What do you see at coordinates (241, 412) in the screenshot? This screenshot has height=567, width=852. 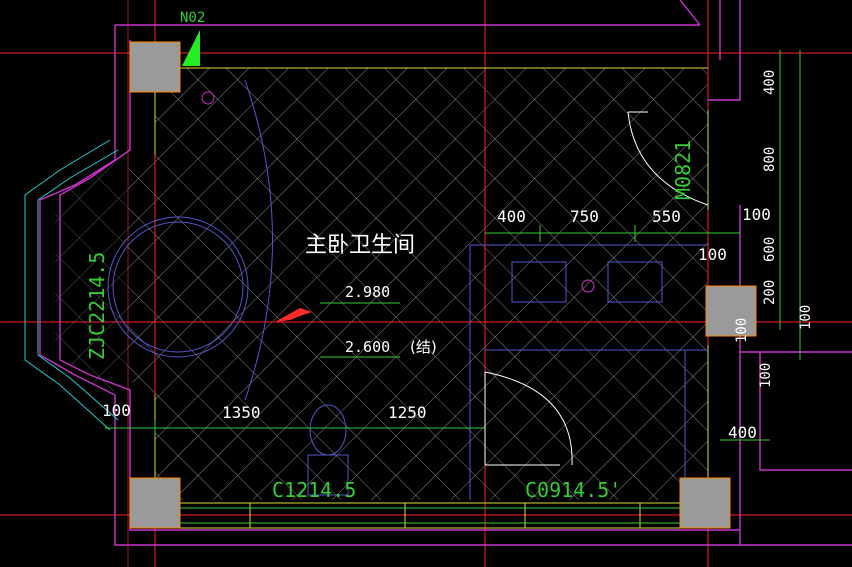 I see `dim-bottom-1: 1350` at bounding box center [241, 412].